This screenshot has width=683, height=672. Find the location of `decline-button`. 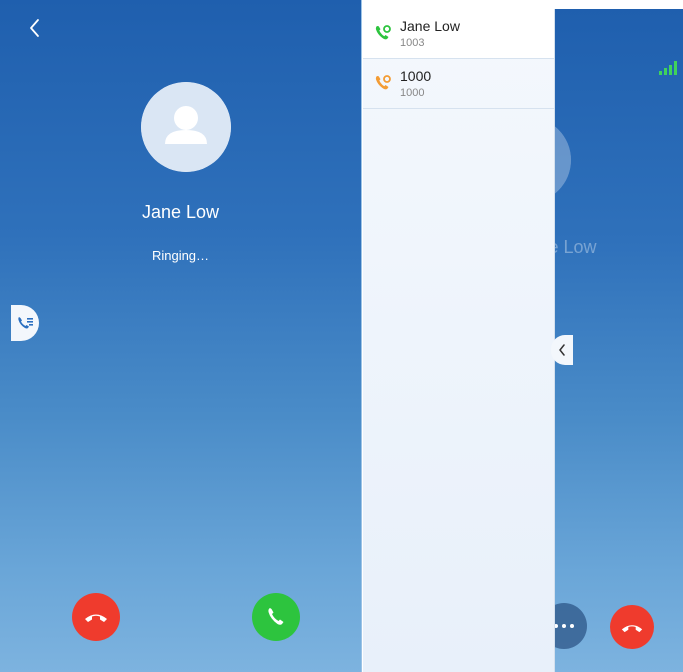

decline-button is located at coordinates (96, 617).